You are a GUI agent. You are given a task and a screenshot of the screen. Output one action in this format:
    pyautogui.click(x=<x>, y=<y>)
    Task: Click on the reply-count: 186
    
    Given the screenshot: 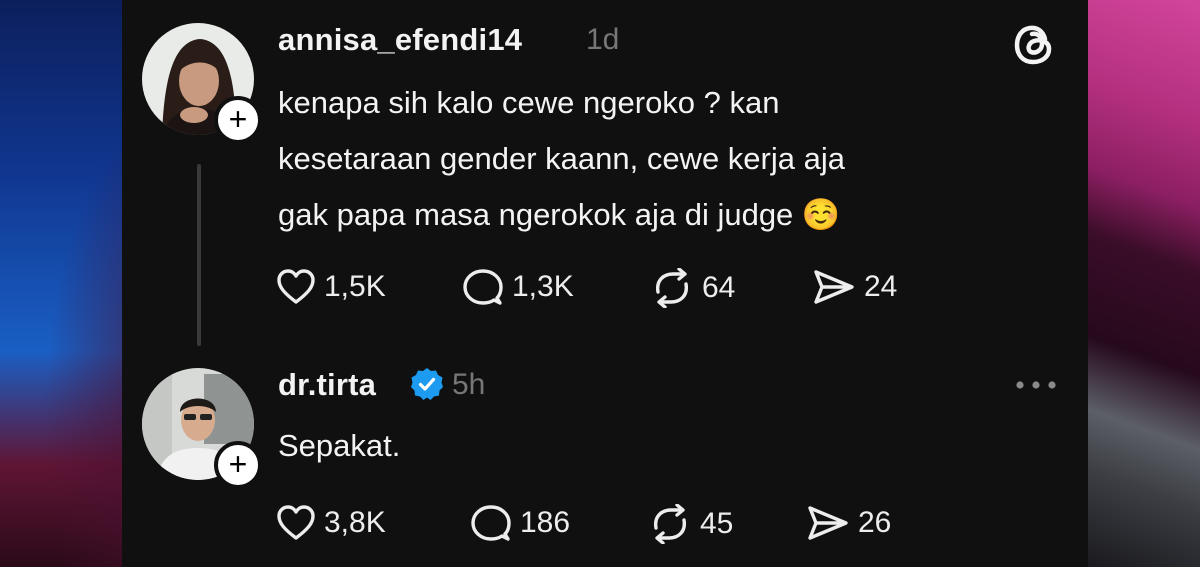 What is the action you would take?
    pyautogui.click(x=545, y=522)
    